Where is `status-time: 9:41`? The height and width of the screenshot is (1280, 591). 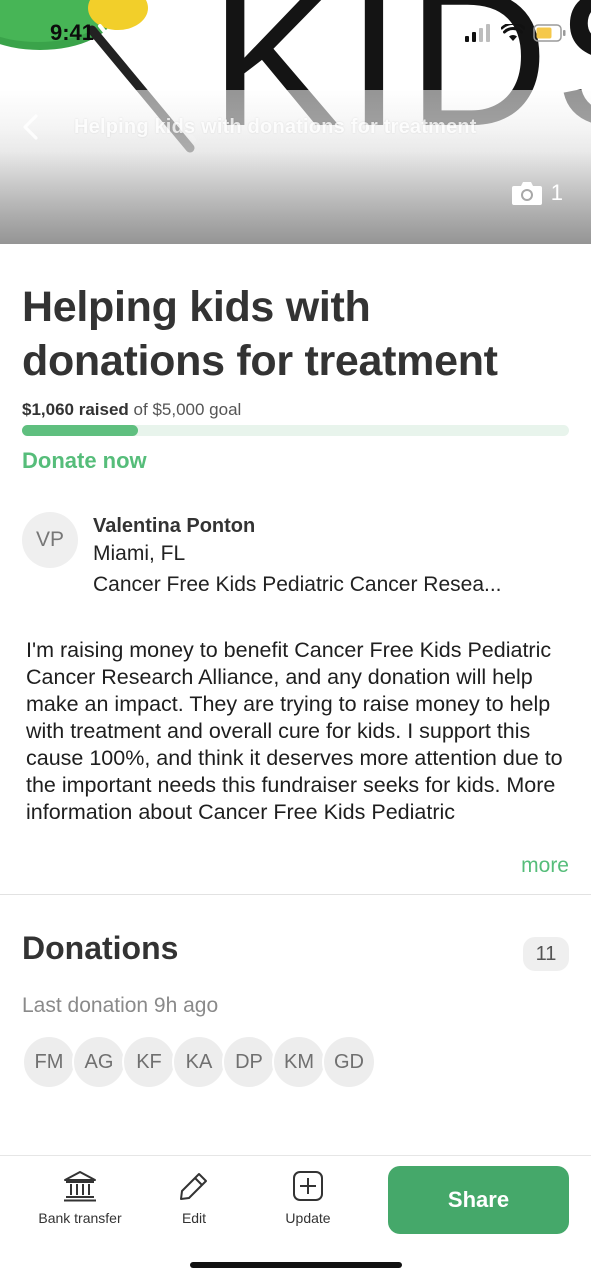
status-time: 9:41 is located at coordinates (72, 32).